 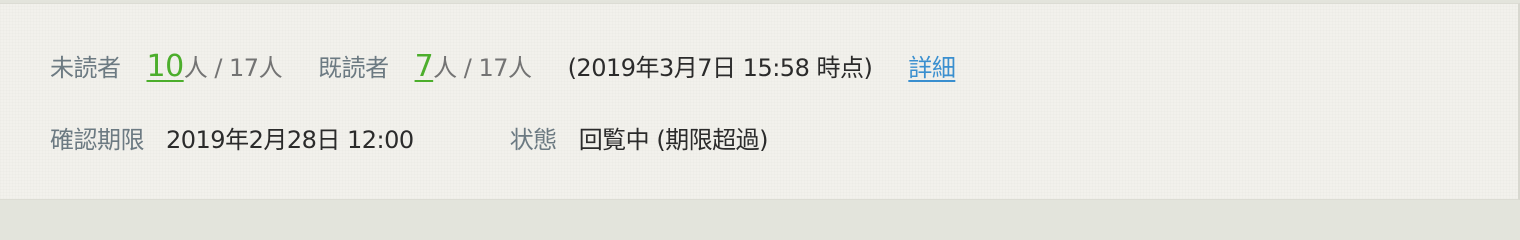 I want to click on unread-count-link: 10, so click(x=166, y=66).